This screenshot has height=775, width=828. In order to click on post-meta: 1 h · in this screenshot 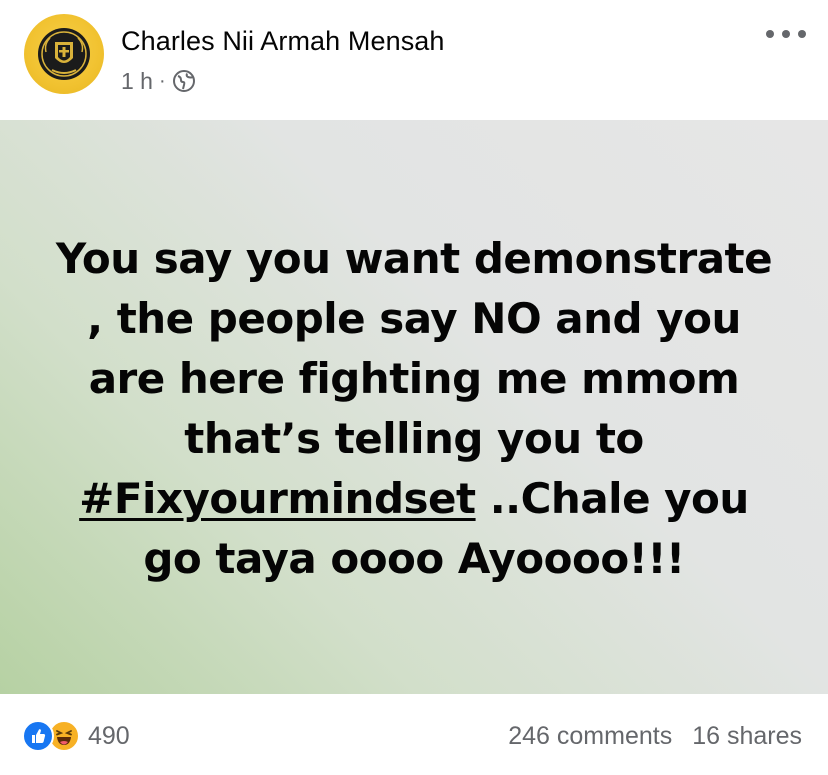, I will do `click(158, 81)`.